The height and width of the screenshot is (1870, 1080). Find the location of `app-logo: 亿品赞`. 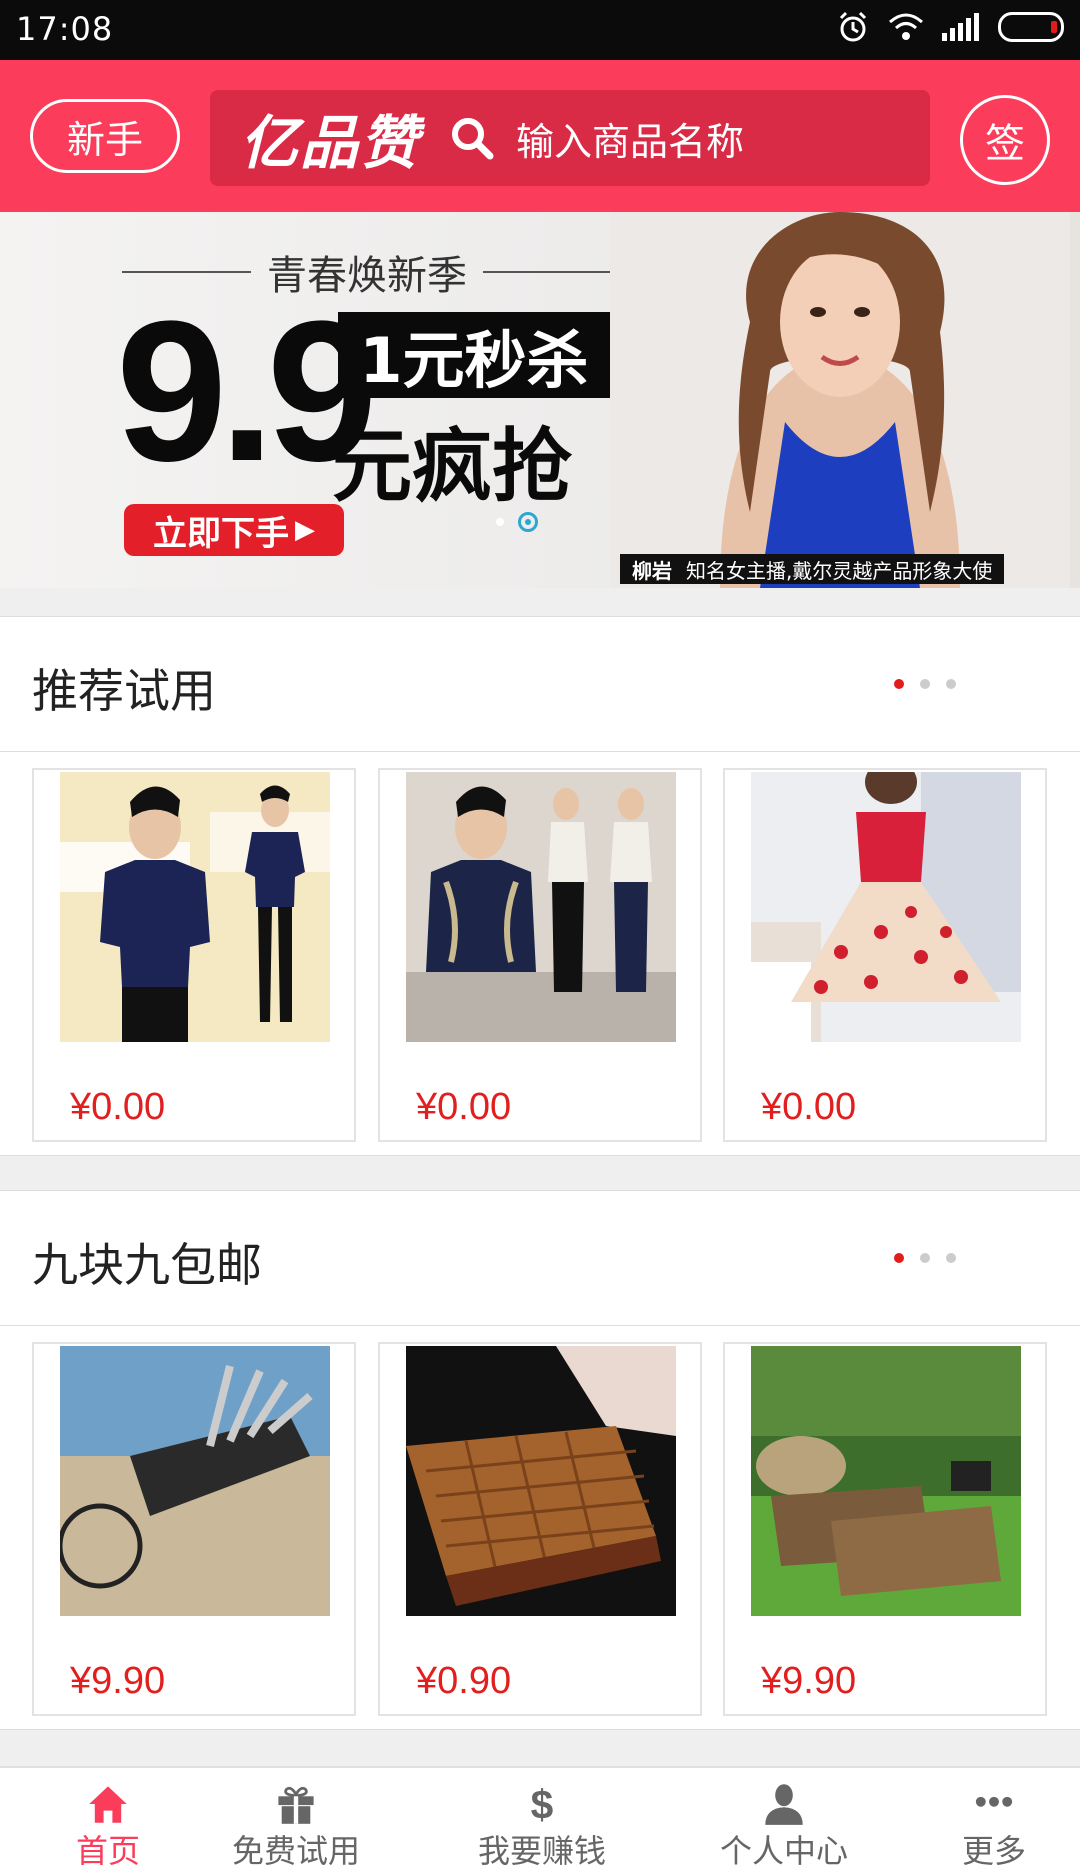

app-logo: 亿品赞 is located at coordinates (330, 143).